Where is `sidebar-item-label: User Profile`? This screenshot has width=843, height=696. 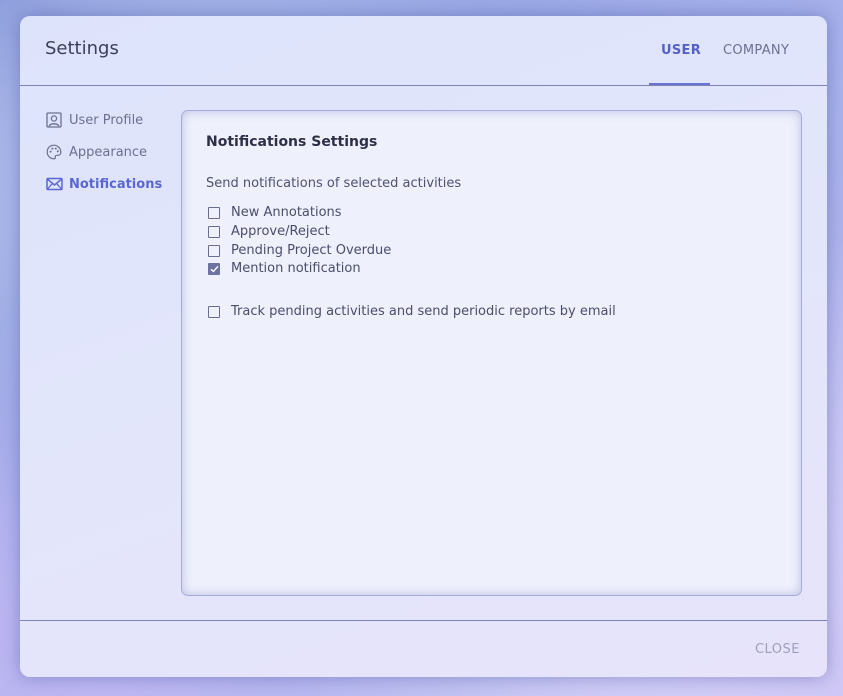 sidebar-item-label: User Profile is located at coordinates (106, 120).